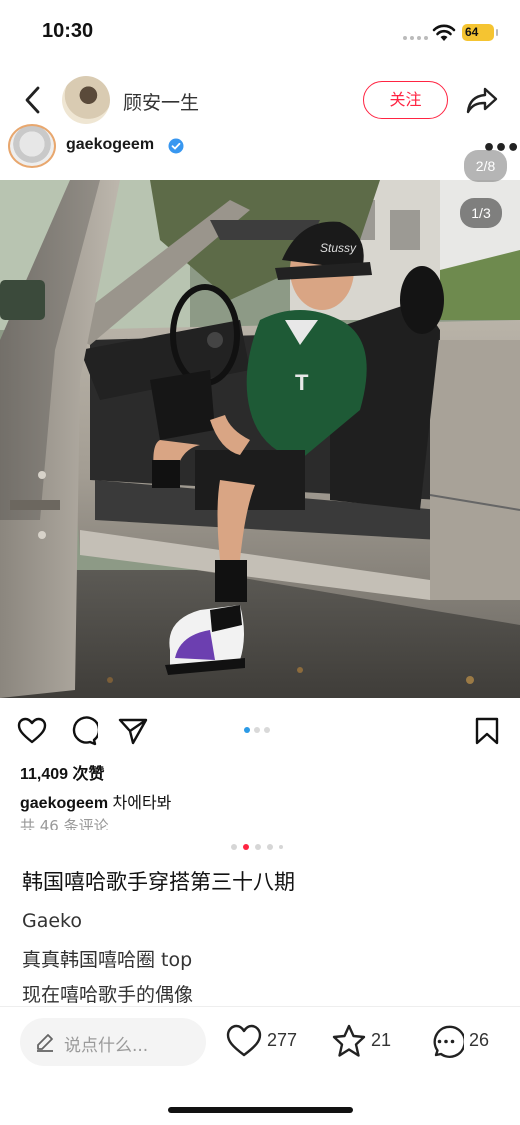 The height and width of the screenshot is (1125, 520). Describe the element at coordinates (110, 144) in the screenshot. I see `ig-username: gaekogeem` at that location.